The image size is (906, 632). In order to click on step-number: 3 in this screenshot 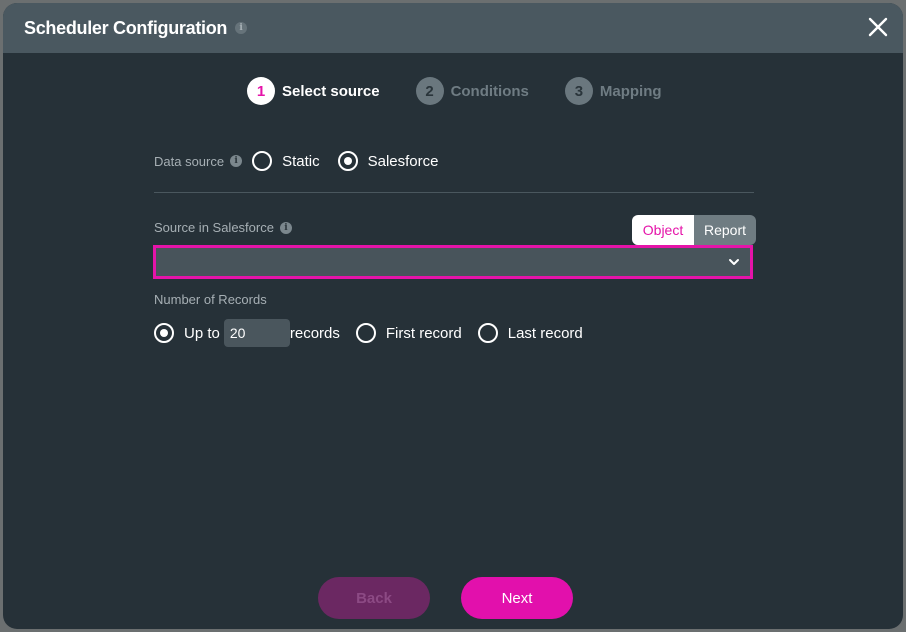, I will do `click(578, 91)`.